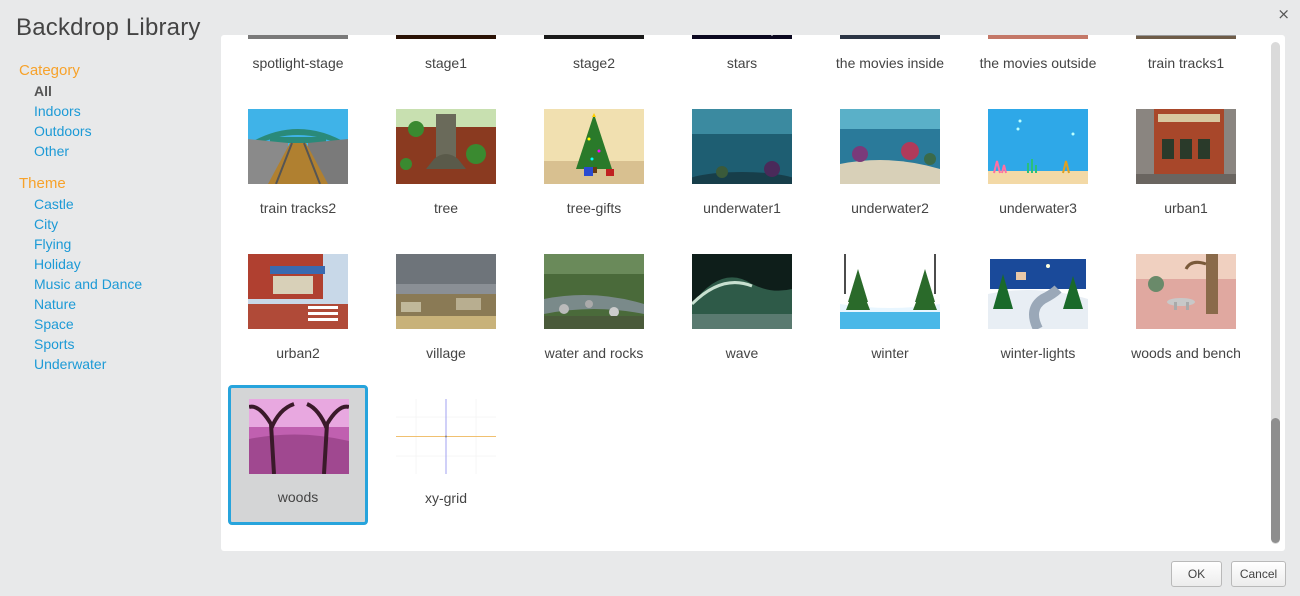 The image size is (1300, 596). I want to click on backdrop-label: train tracks2, so click(298, 208).